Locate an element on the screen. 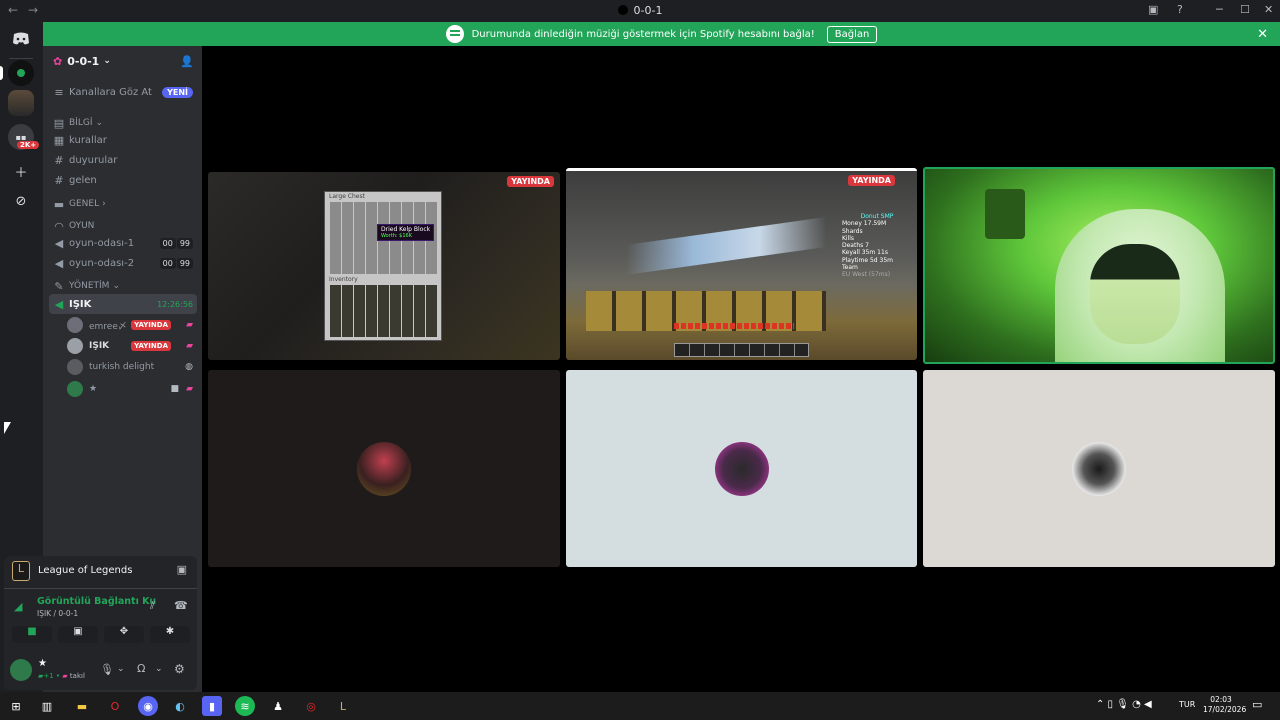  connect-button: Bağlan is located at coordinates (852, 34).